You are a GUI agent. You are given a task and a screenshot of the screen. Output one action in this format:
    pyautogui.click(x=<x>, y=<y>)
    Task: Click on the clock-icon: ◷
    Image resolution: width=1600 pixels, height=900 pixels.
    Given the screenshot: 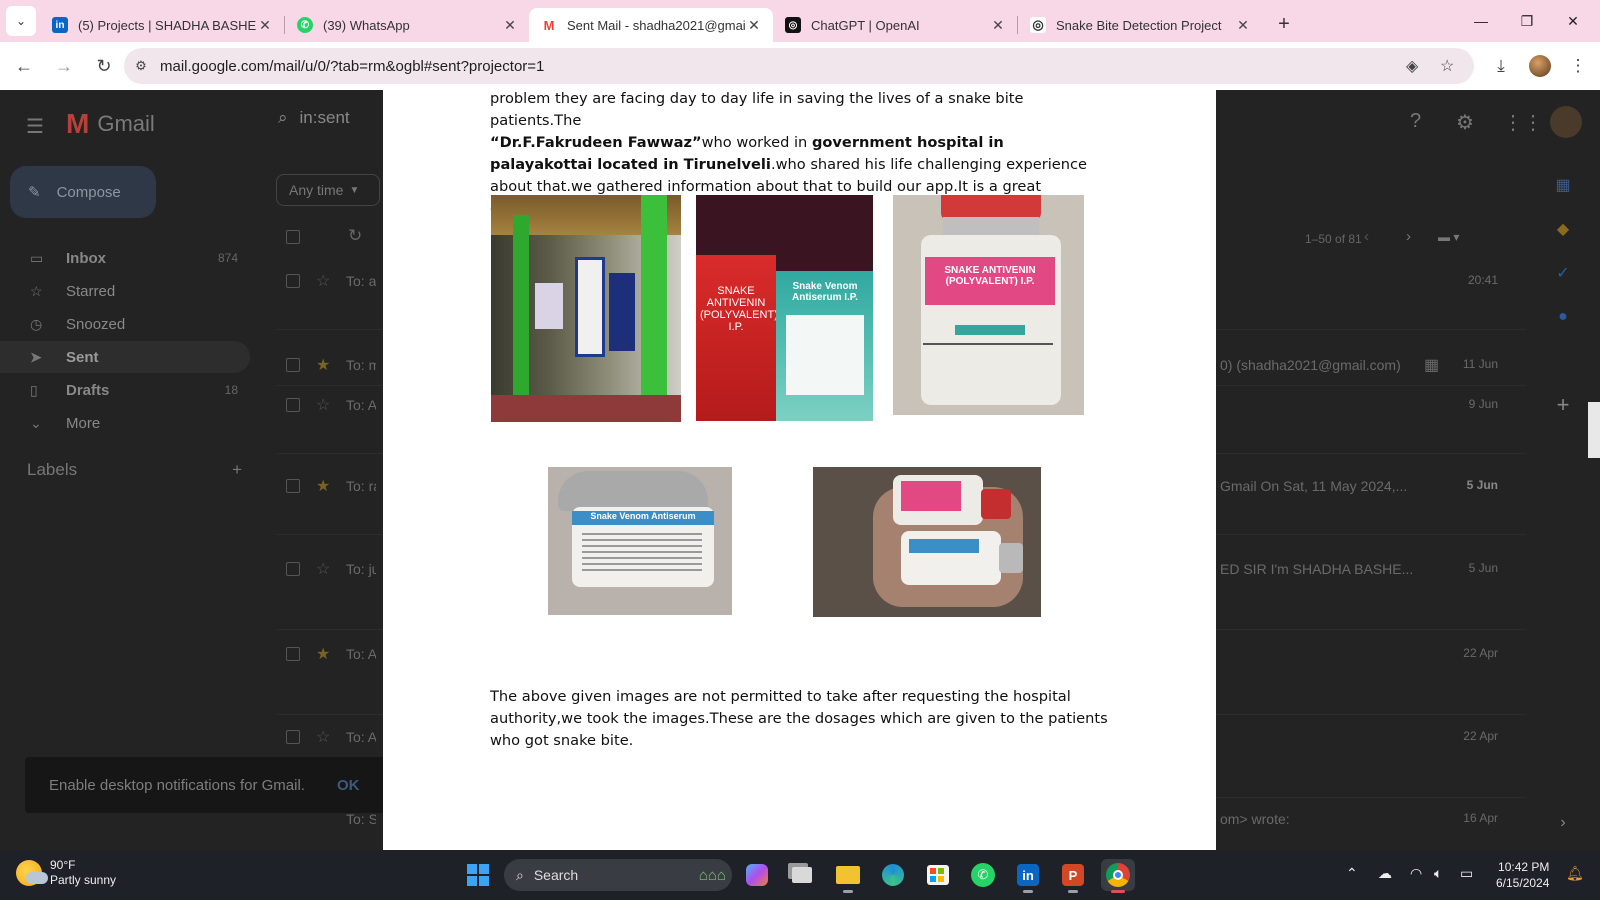 What is the action you would take?
    pyautogui.click(x=36, y=323)
    